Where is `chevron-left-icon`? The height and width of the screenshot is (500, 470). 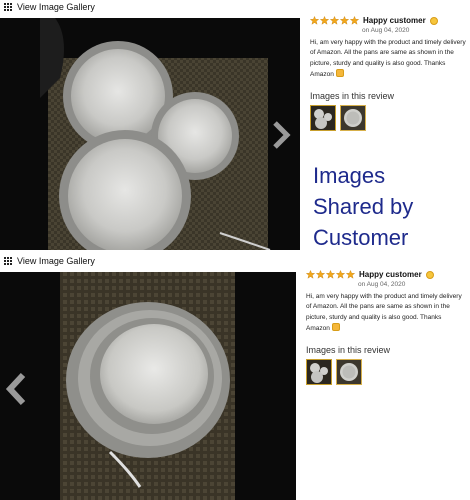
chevron-left-icon is located at coordinates (15, 389).